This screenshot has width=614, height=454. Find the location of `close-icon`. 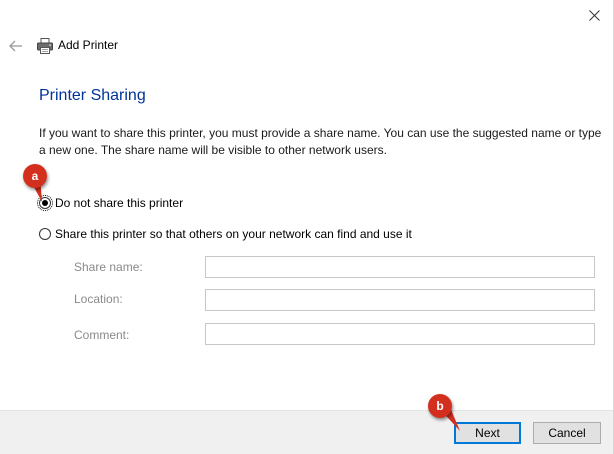

close-icon is located at coordinates (594, 15).